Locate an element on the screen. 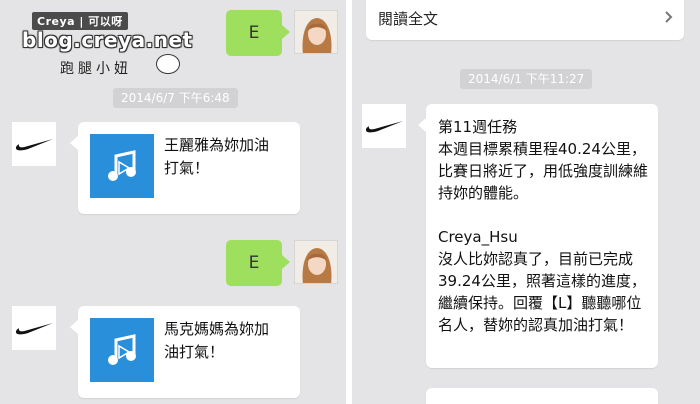 The height and width of the screenshot is (404, 700). message-card-title: 王麗雅為妳加油打氣！ is located at coordinates (217, 156).